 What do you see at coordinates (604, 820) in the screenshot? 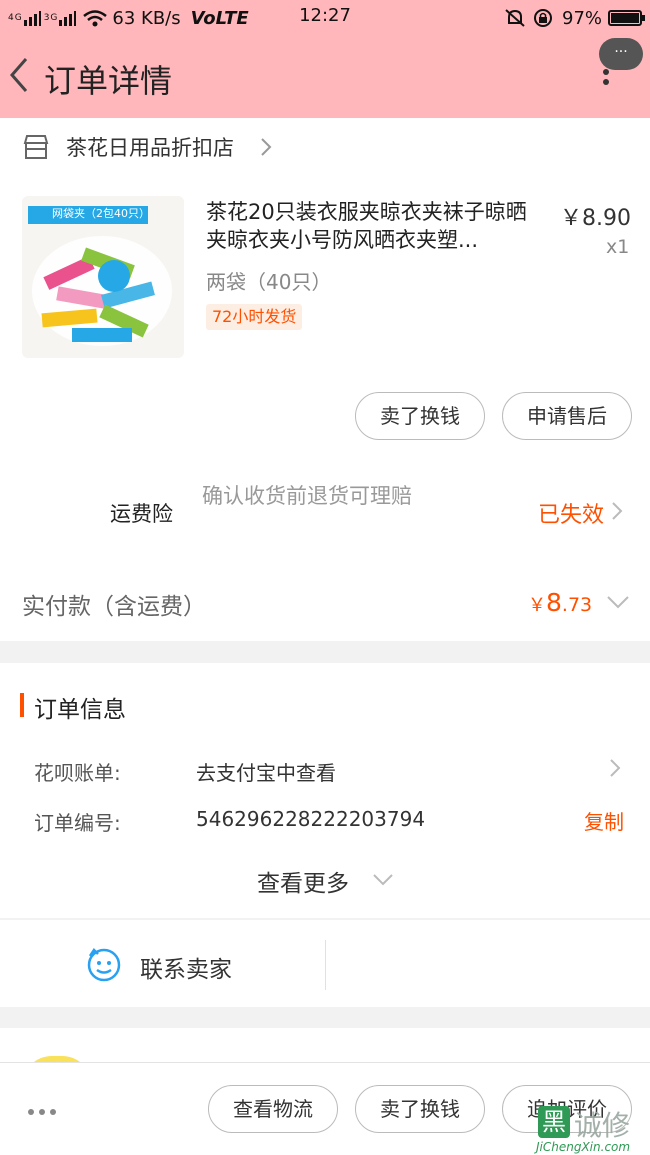
I see `copy-order-number-button: 复制` at bounding box center [604, 820].